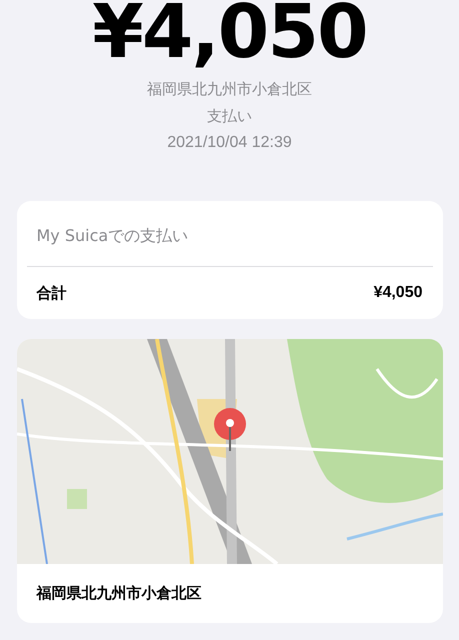 Image resolution: width=459 pixels, height=640 pixels. What do you see at coordinates (229, 116) in the screenshot?
I see `transaction-type: 支払い` at bounding box center [229, 116].